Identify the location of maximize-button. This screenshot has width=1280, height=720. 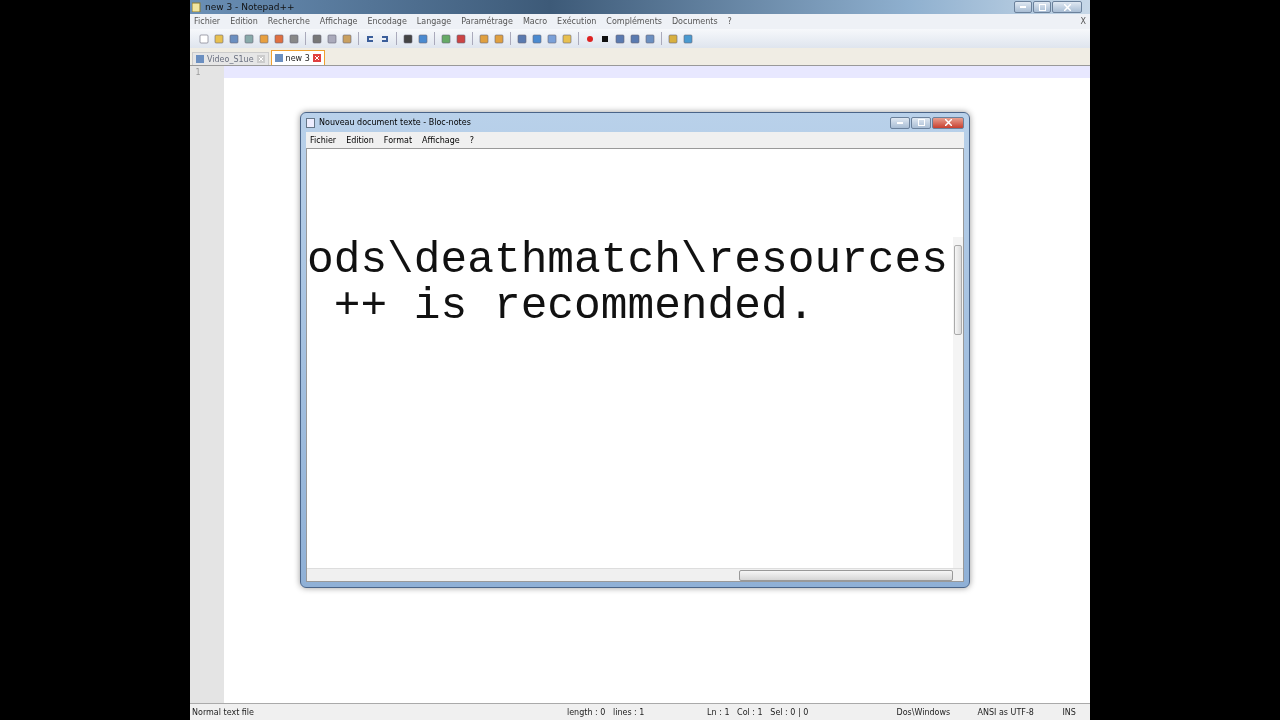
(921, 122).